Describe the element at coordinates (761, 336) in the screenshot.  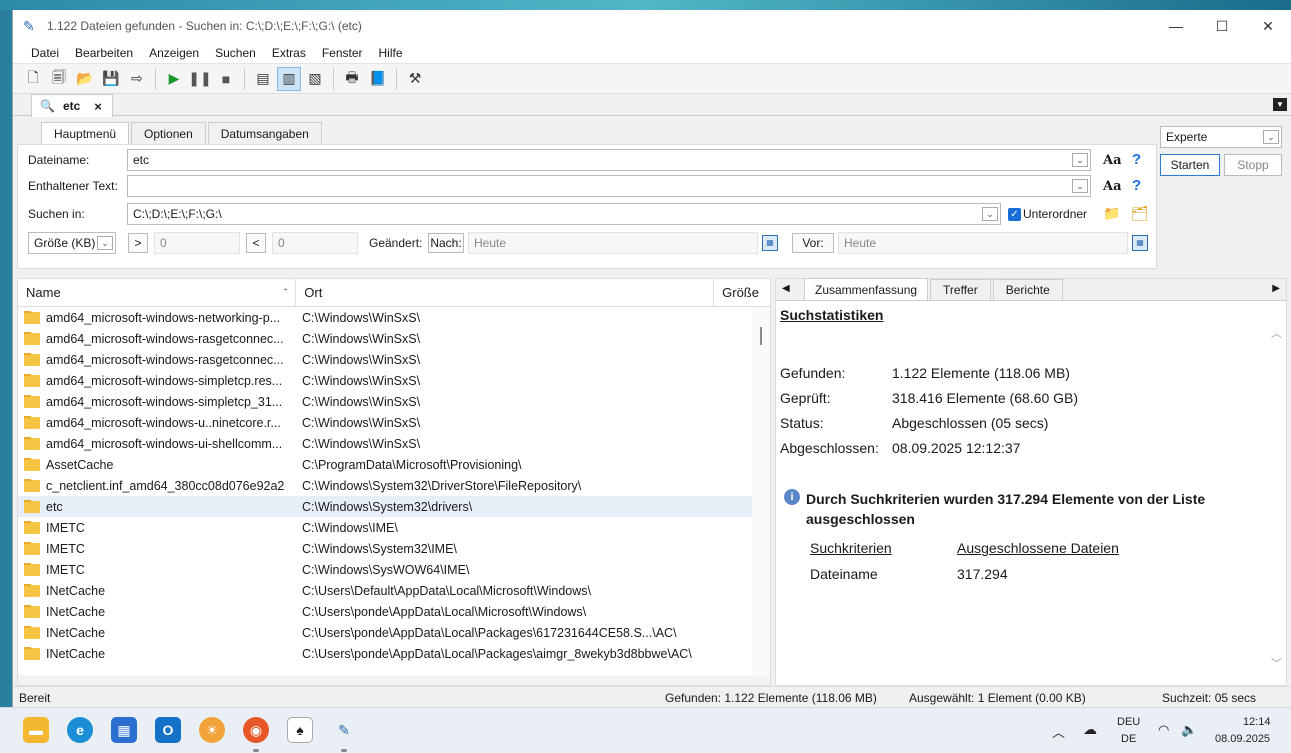
I see `scrollbar-thumb` at that location.